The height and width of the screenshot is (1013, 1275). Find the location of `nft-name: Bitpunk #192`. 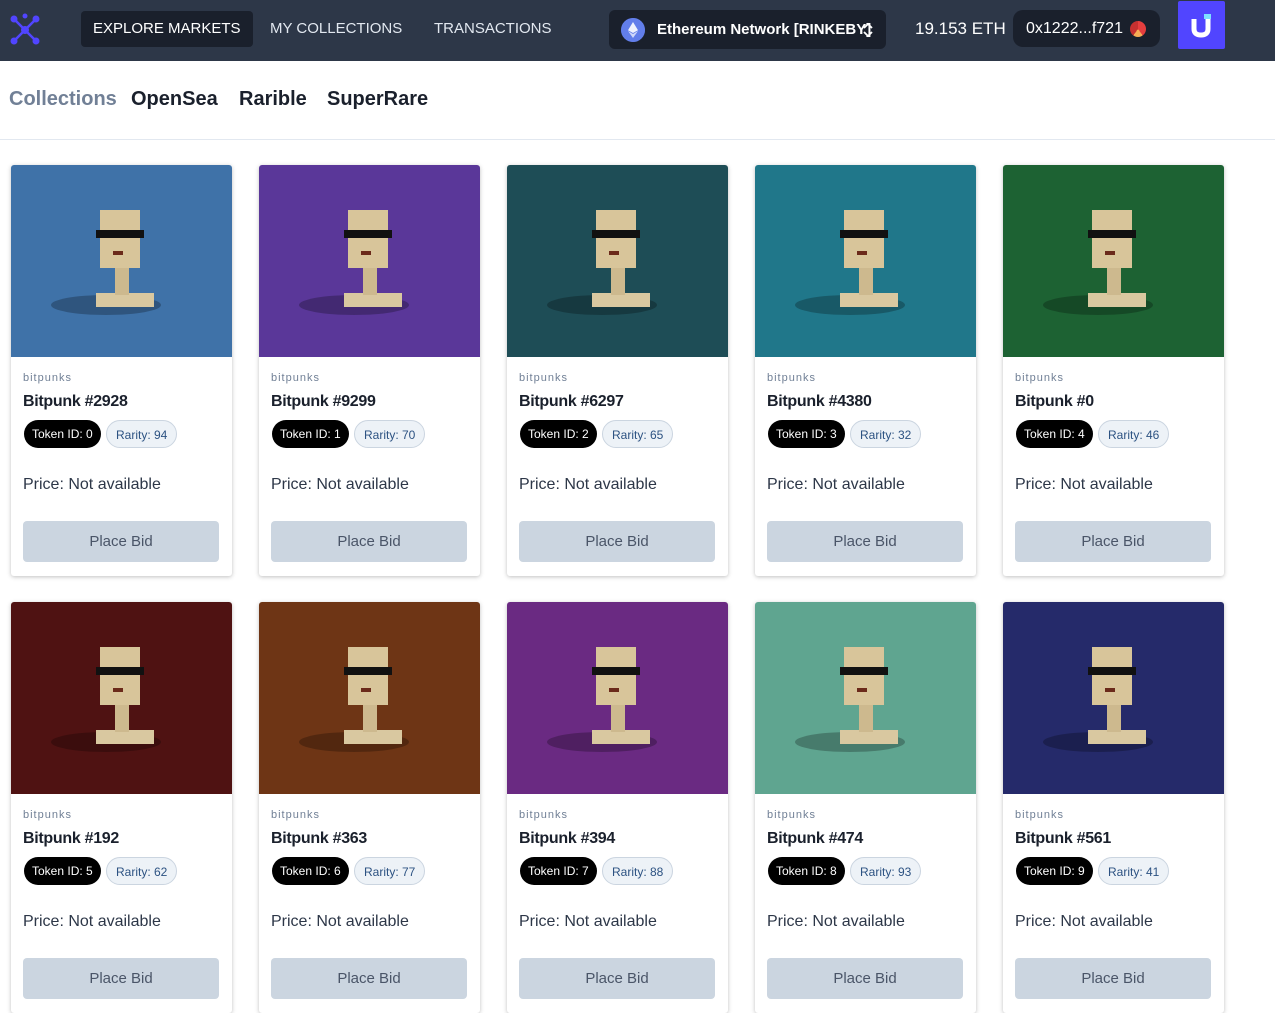

nft-name: Bitpunk #192 is located at coordinates (71, 838).